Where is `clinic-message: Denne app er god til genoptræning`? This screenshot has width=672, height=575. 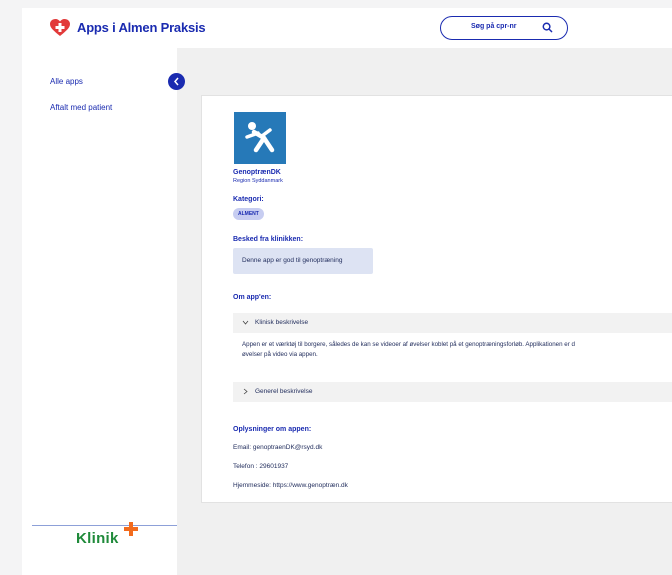
clinic-message: Denne app er god til genoptræning is located at coordinates (303, 261).